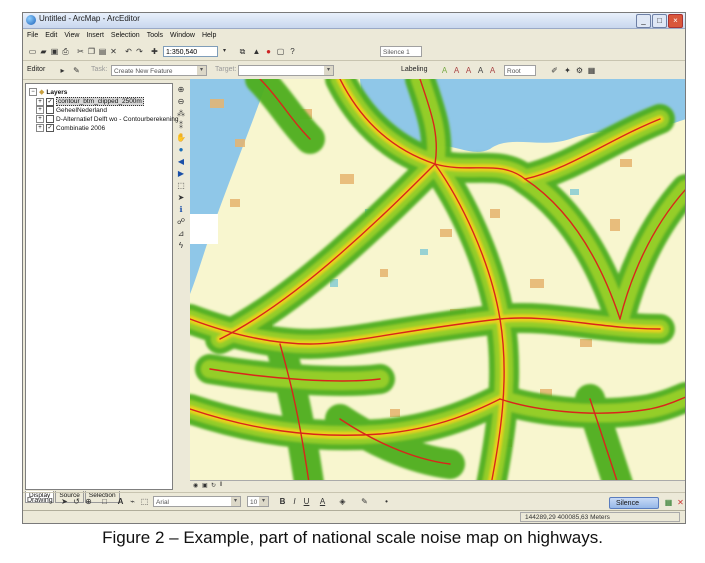  I want to click on undo-icon: ↶, so click(128, 51).